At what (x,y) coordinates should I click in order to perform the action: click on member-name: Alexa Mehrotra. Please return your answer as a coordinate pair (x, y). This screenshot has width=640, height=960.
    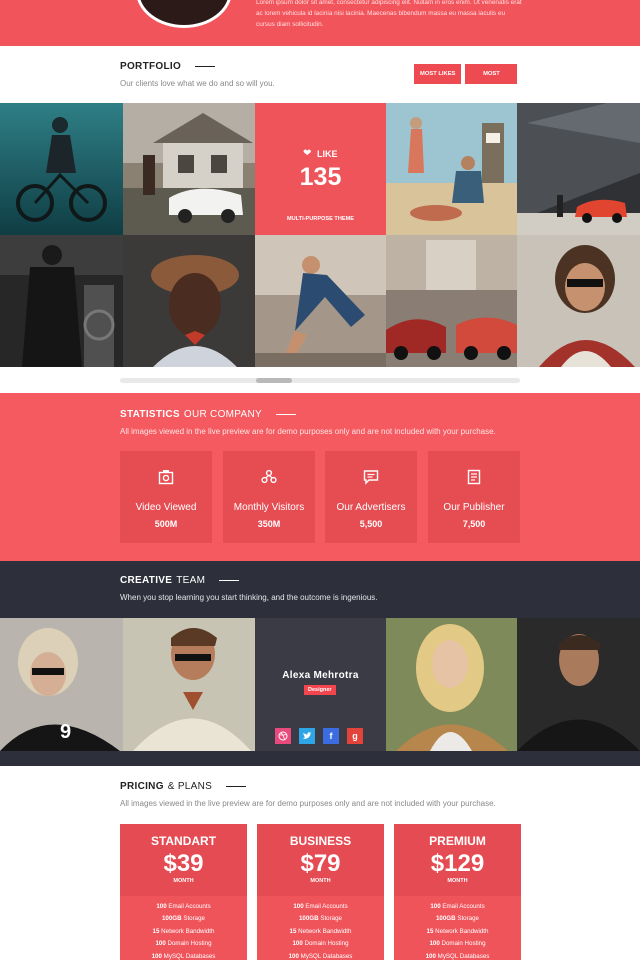
    Looking at the image, I should click on (320, 675).